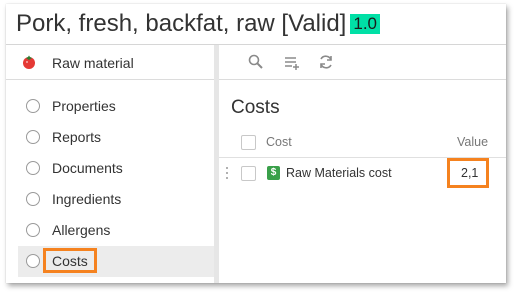 Image resolution: width=520 pixels, height=294 pixels. I want to click on column-header-cost: Cost, so click(279, 142).